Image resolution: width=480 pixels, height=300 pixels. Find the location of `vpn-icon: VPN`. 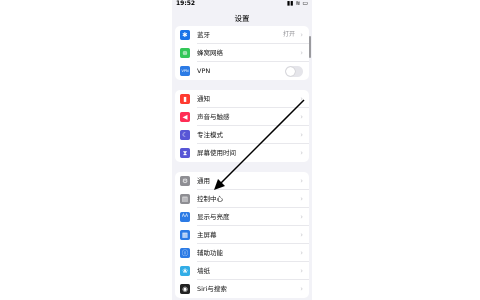

vpn-icon: VPN is located at coordinates (185, 71).